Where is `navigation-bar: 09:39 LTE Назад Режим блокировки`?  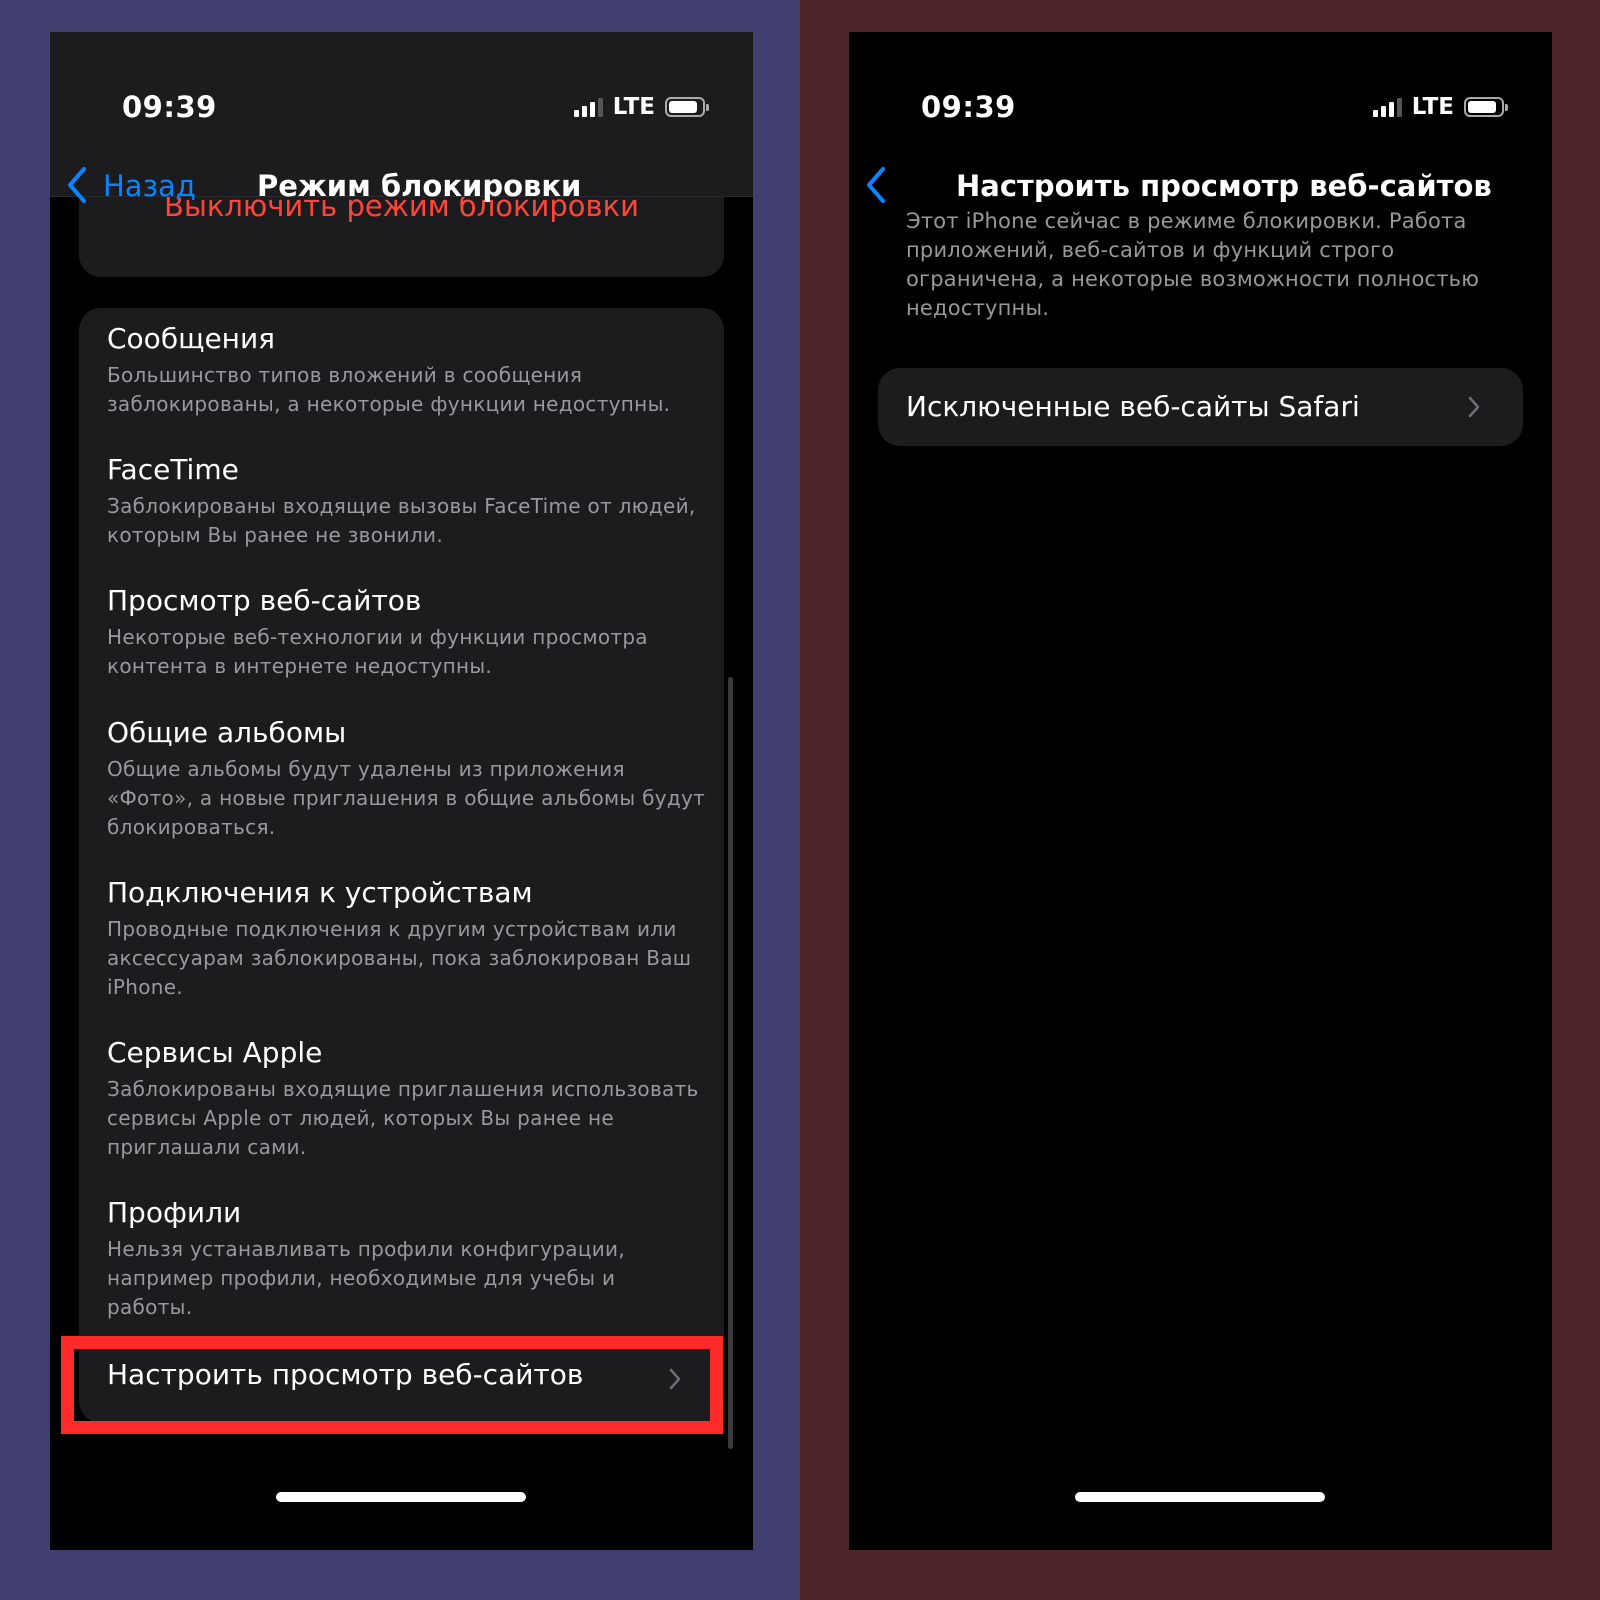 navigation-bar: 09:39 LTE Назад Режим блокировки is located at coordinates (401, 117).